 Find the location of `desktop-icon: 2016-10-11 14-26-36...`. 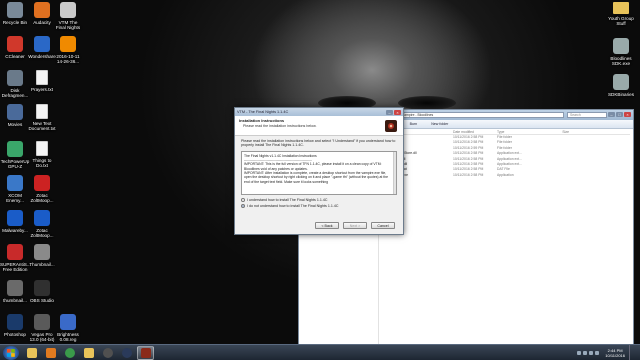

desktop-icon: 2016-10-11 14-26-36... is located at coordinates (68, 50).